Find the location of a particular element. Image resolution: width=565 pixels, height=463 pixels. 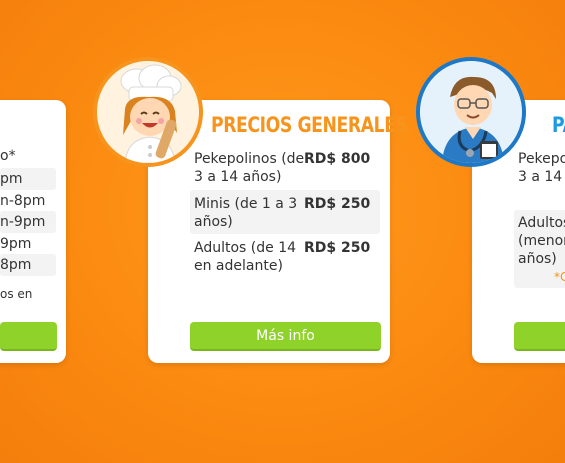

price-row: Adultos (de 14 en adelante) RD$ 250 is located at coordinates (285, 257).